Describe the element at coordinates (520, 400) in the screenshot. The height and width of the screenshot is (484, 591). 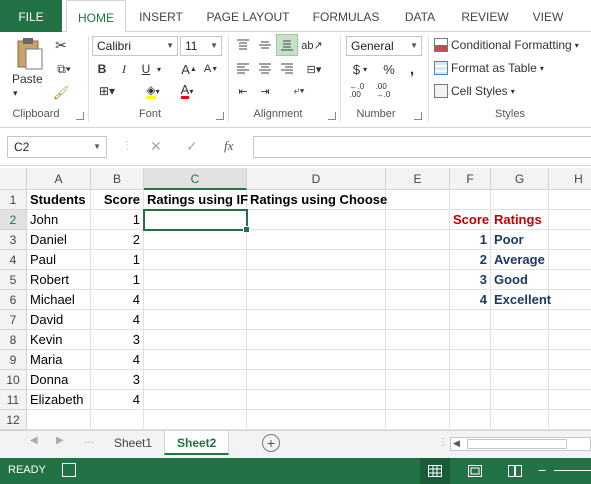
I see `cell-g11` at that location.